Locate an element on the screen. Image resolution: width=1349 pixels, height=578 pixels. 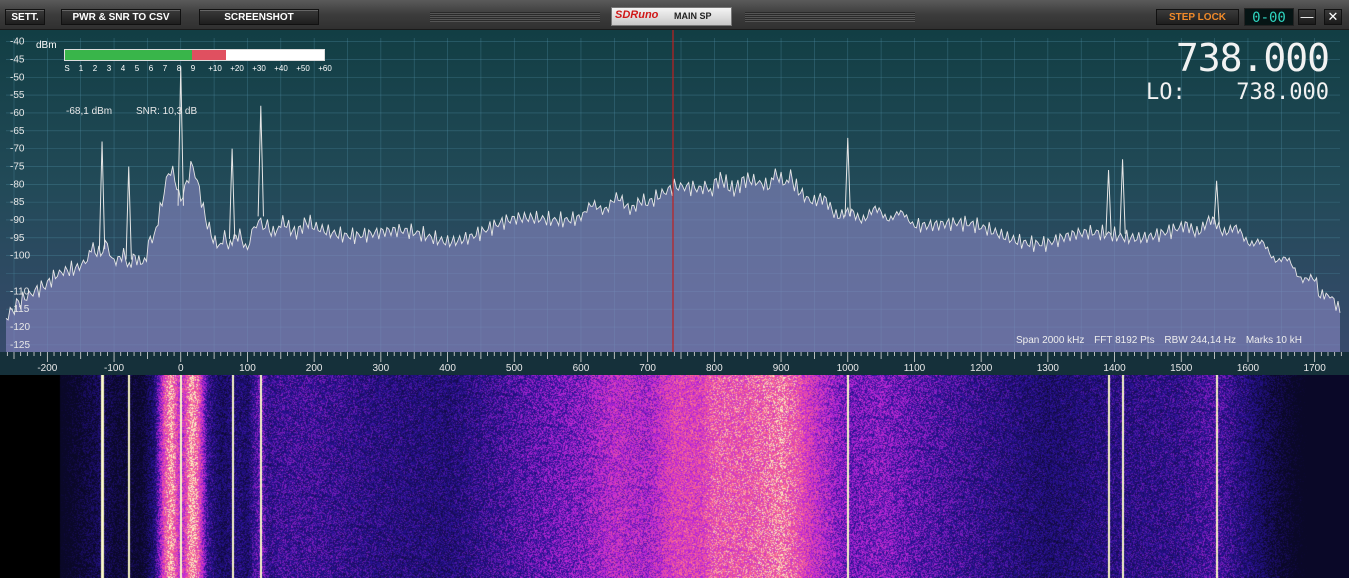
smeter-scale-label: 5 is located at coordinates (137, 68).